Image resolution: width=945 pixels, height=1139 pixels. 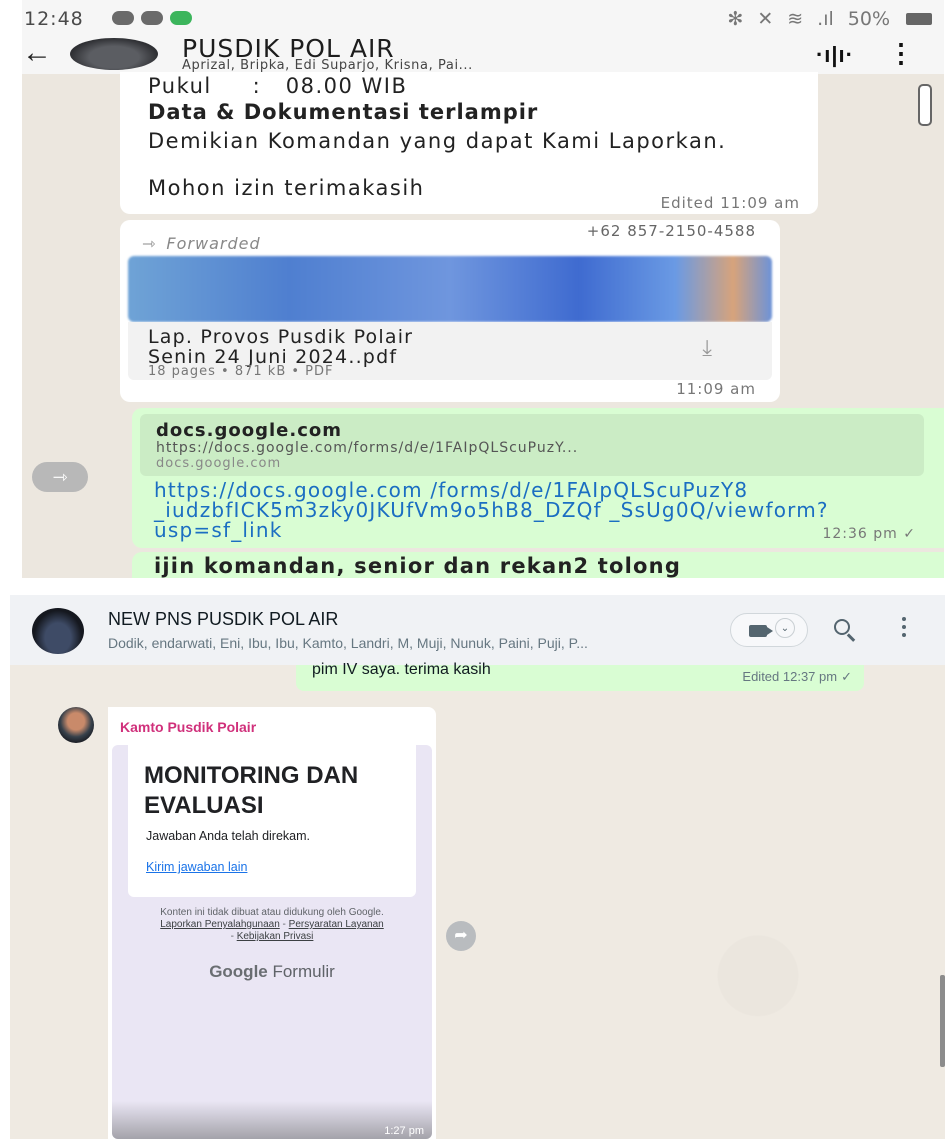 I want to click on submit-another-link: Kirim jawaban lain, so click(x=197, y=867).